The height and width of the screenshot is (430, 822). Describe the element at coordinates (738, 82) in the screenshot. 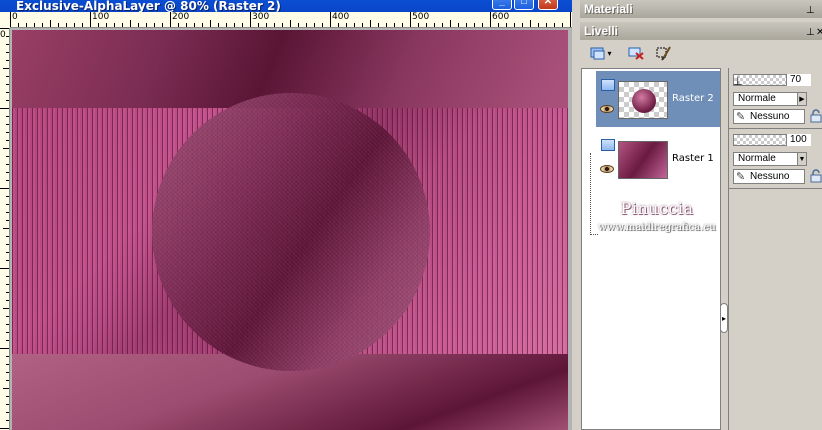

I see `opacity-handle-icon: ⊥` at that location.